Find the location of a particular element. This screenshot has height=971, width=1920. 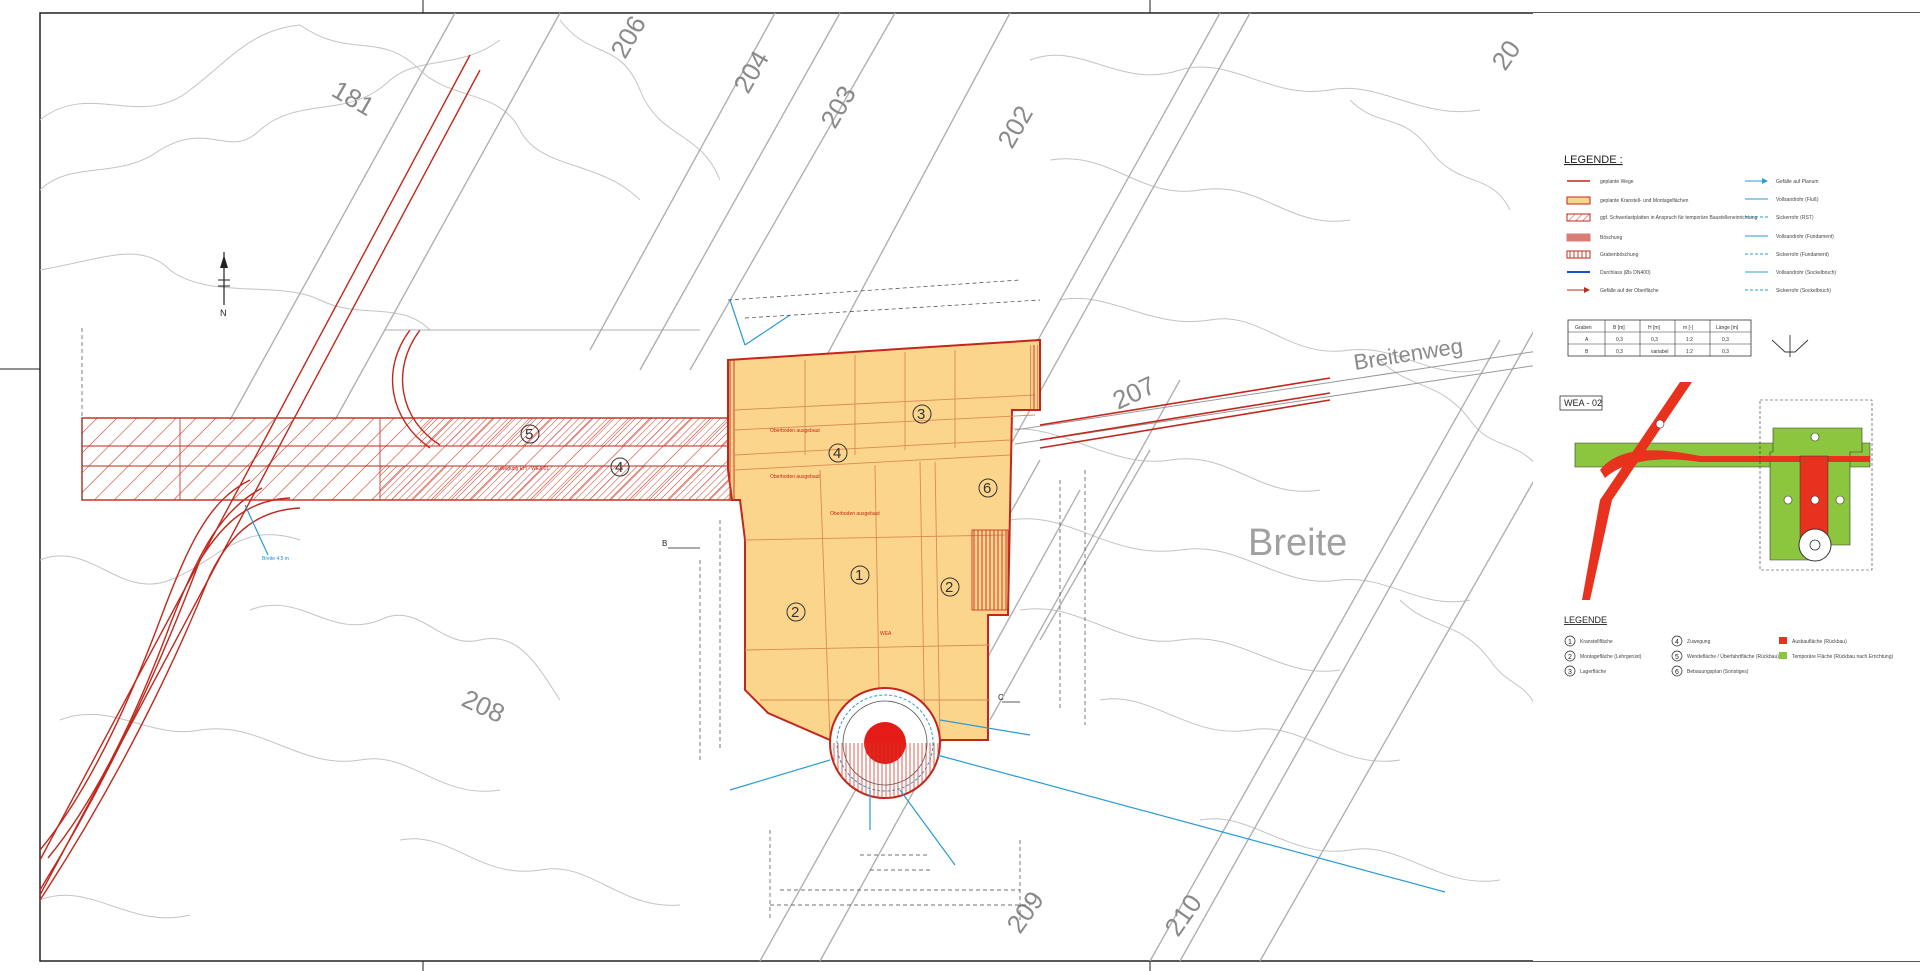

section-label-b: B is located at coordinates (664, 543).